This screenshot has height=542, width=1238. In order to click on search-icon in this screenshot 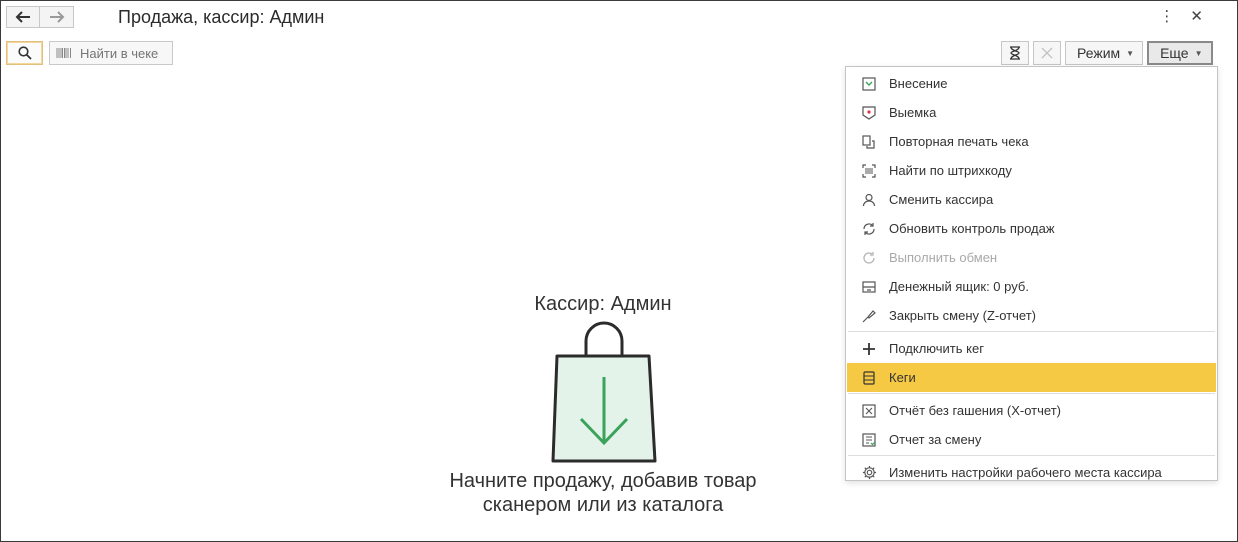, I will do `click(24, 53)`.